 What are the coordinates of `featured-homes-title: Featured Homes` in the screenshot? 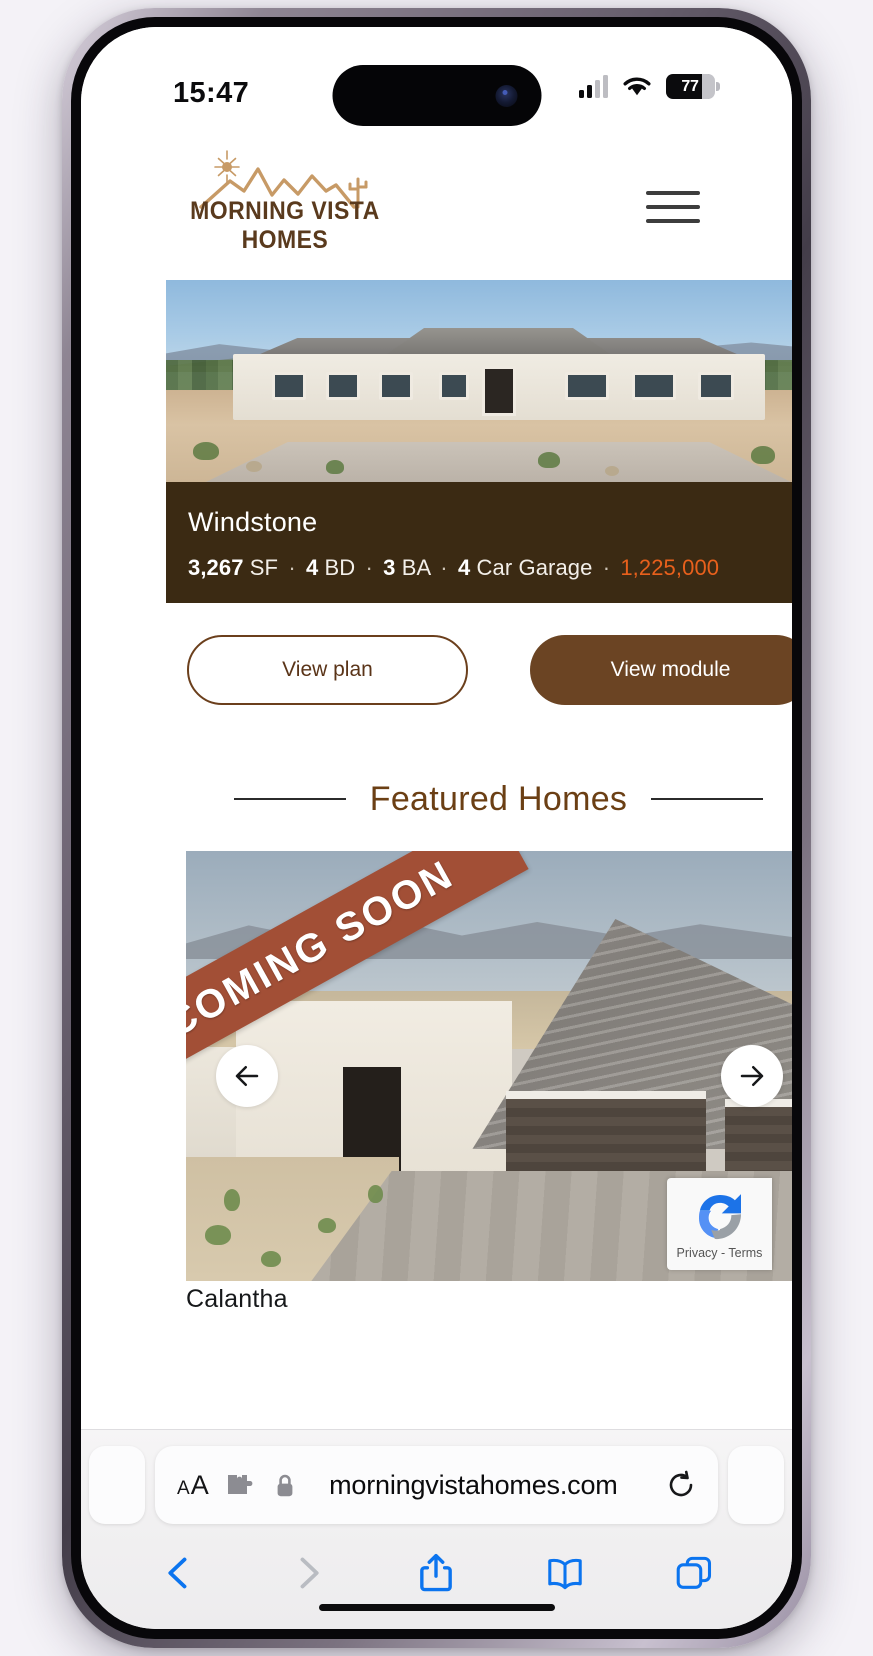 It's located at (498, 798).